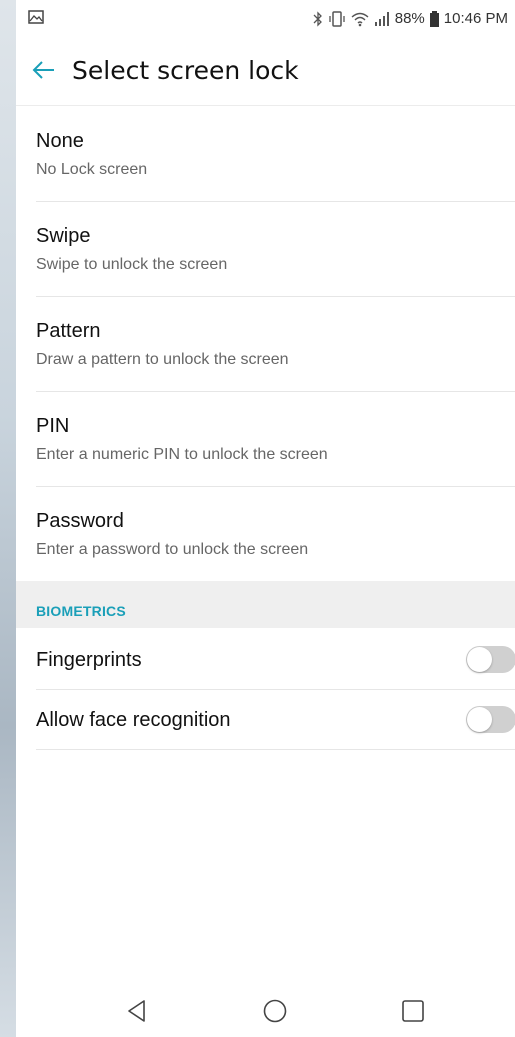 The image size is (515, 1037). What do you see at coordinates (265, 604) in the screenshot?
I see `biometrics-section-header: BIOMETRICS` at bounding box center [265, 604].